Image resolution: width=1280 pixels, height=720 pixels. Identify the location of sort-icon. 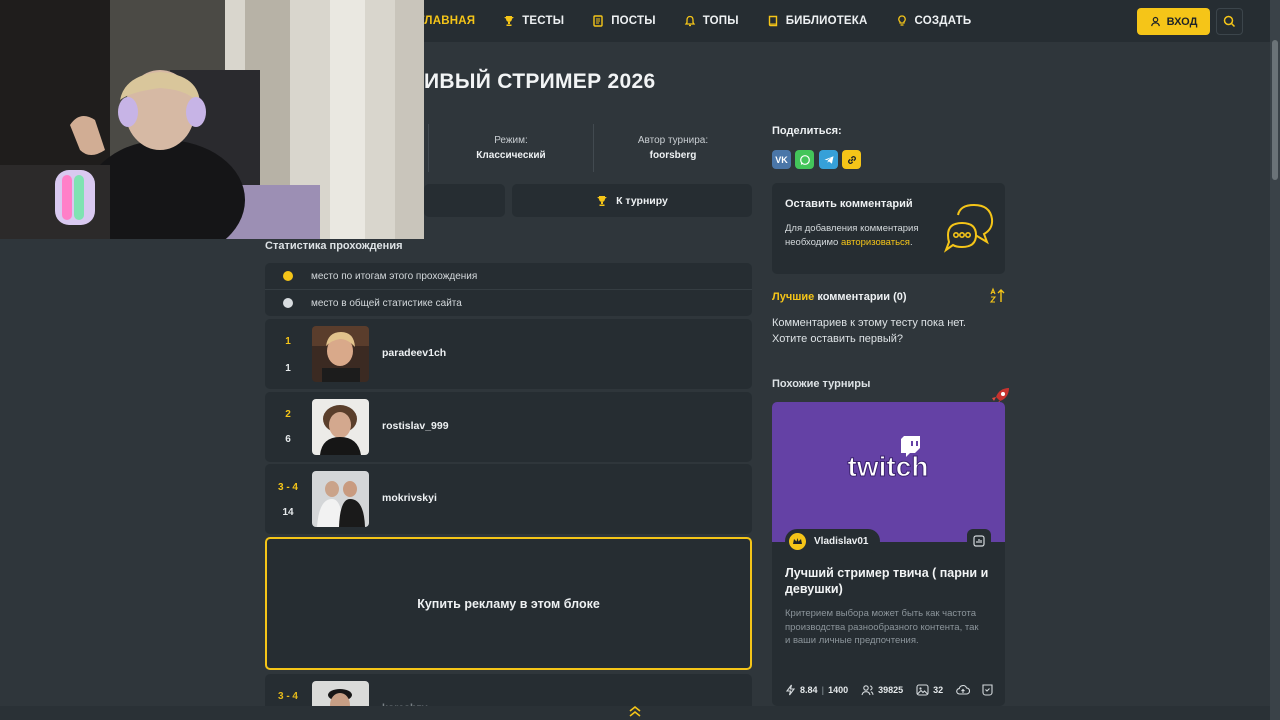
(997, 295).